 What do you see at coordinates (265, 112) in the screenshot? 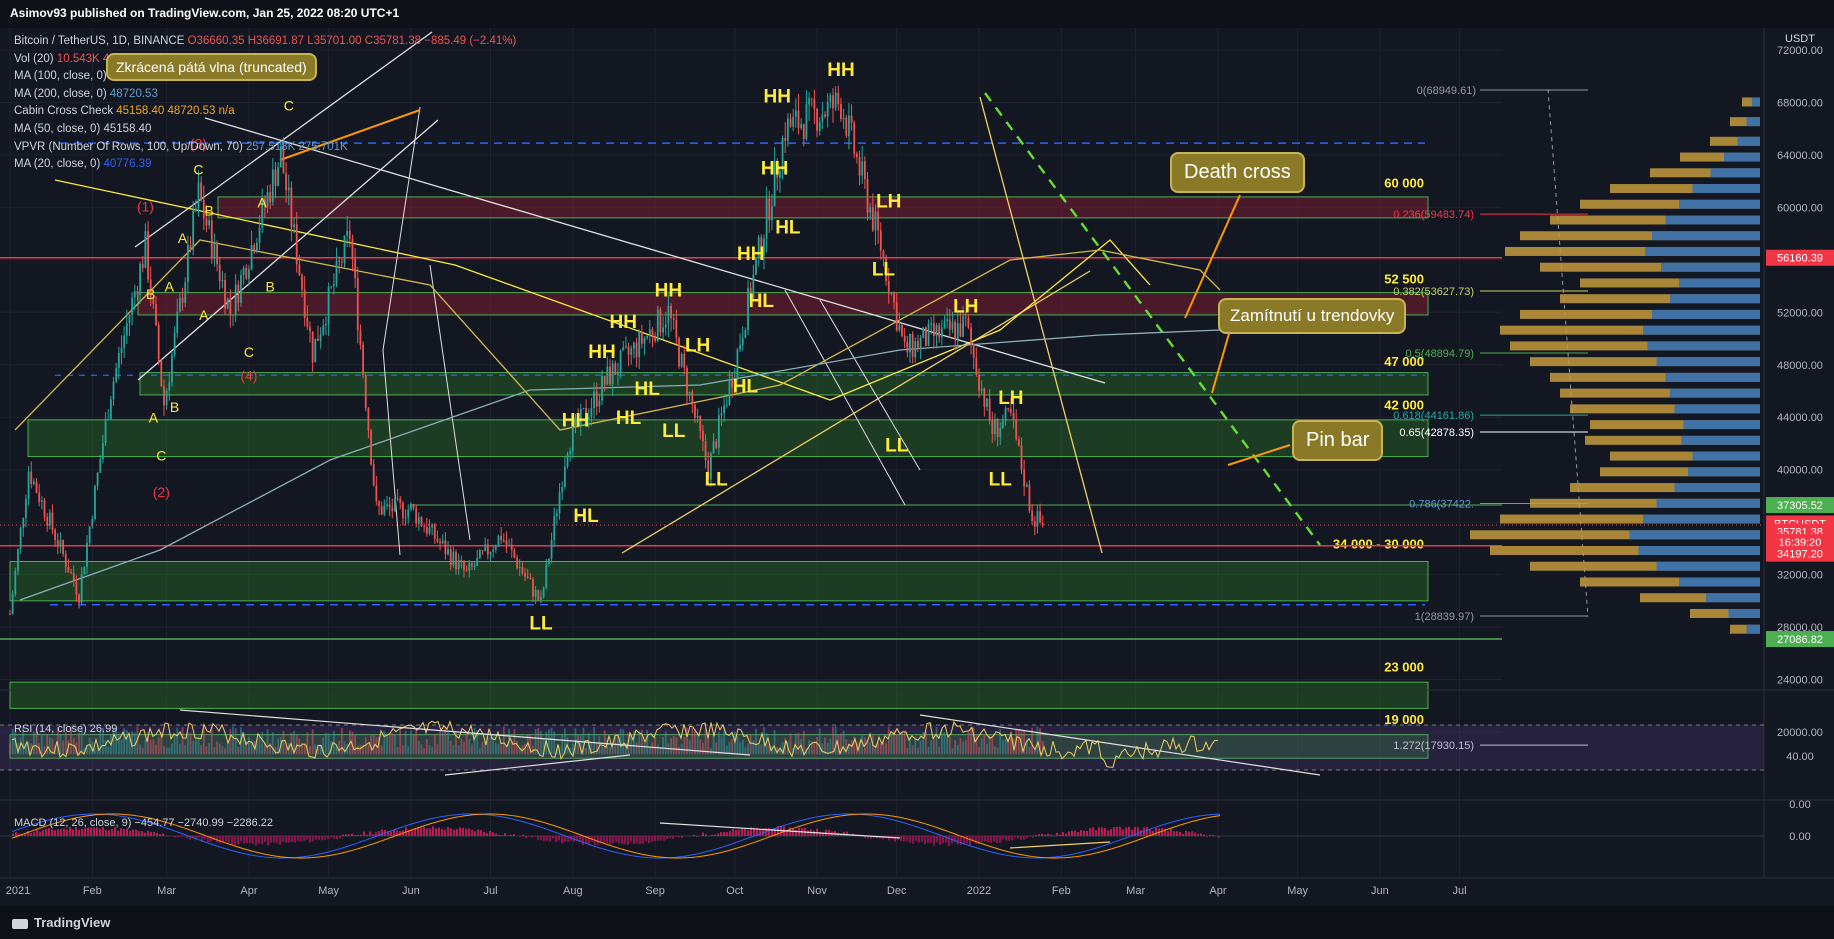
I see `legend-row: Cabin Cross Check 45158.40 48720.53 n/a` at bounding box center [265, 112].